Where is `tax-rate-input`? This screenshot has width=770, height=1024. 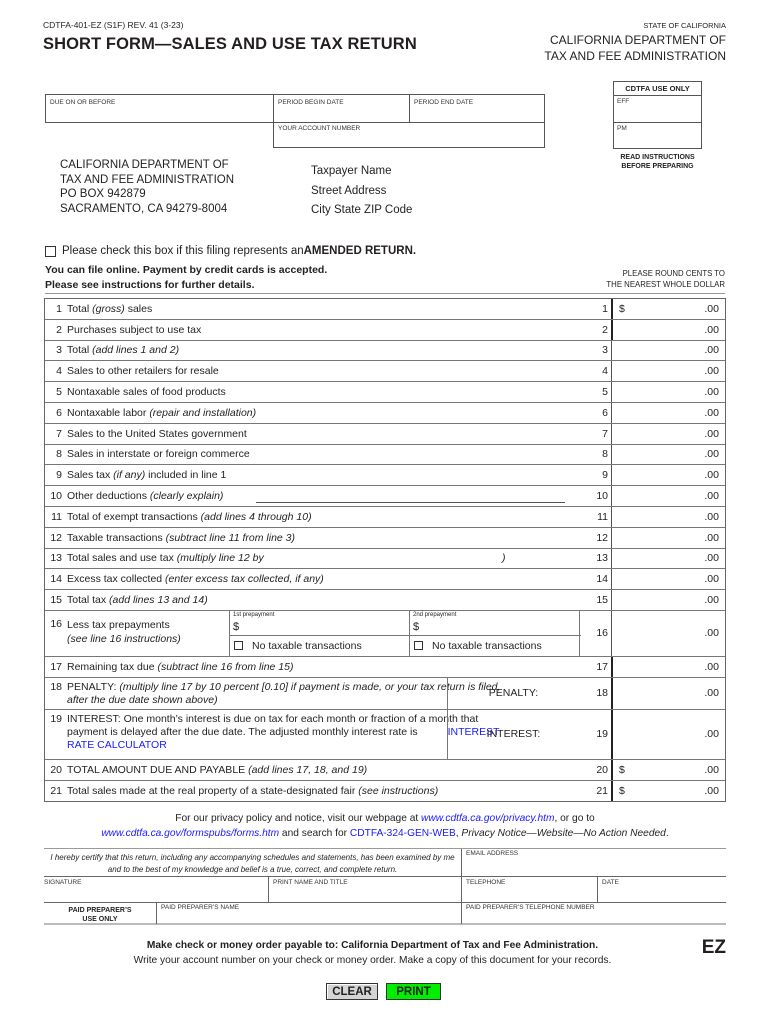 tax-rate-input is located at coordinates (420, 559).